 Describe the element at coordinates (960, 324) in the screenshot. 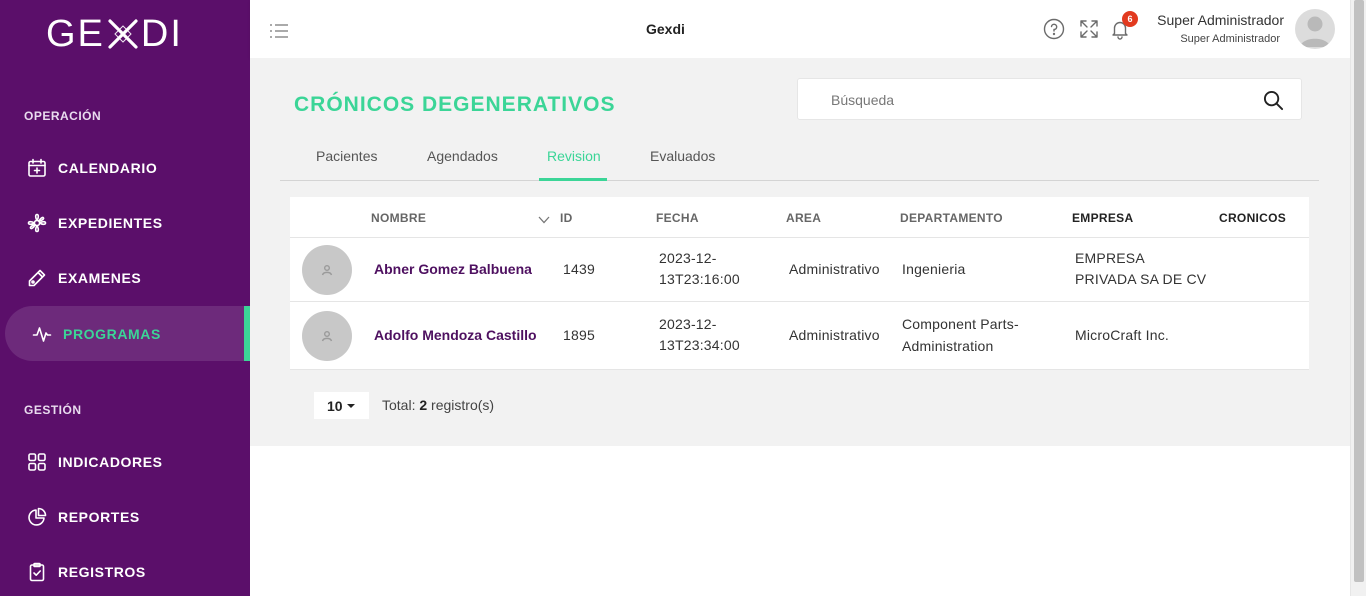

I see `patient-departamento-line1: Component Parts-` at that location.